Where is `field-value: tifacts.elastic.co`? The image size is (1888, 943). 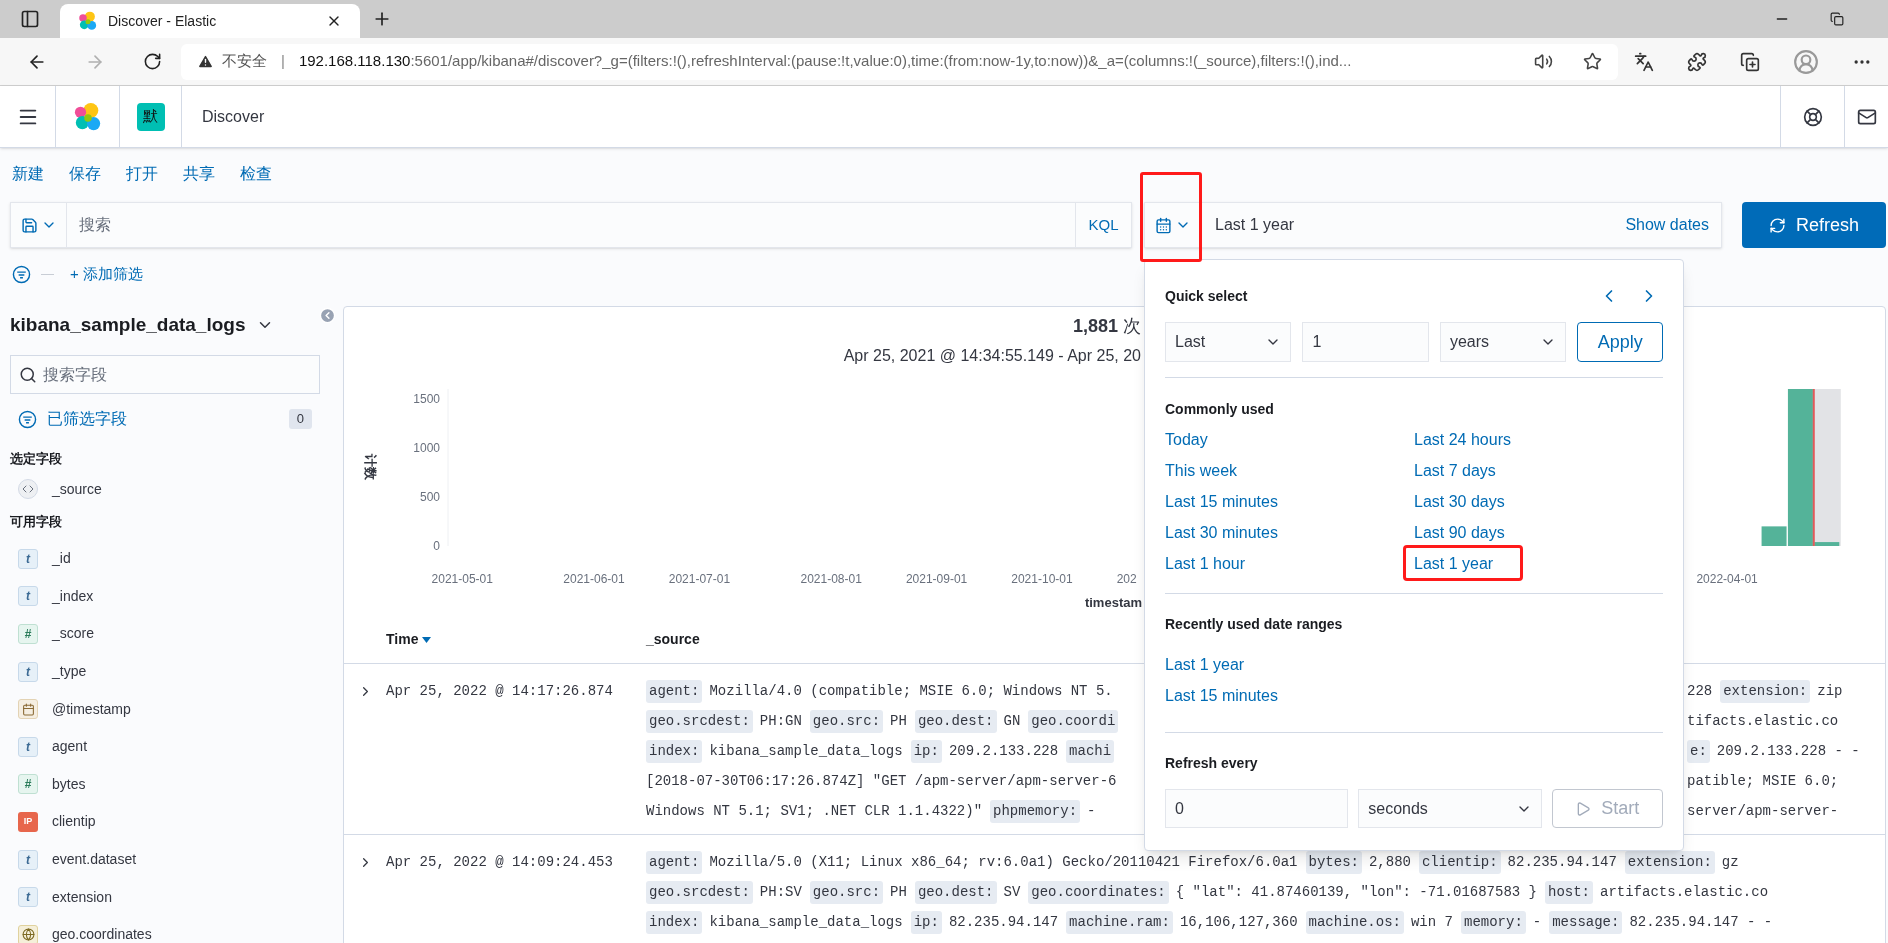 field-value: tifacts.elastic.co is located at coordinates (1763, 721).